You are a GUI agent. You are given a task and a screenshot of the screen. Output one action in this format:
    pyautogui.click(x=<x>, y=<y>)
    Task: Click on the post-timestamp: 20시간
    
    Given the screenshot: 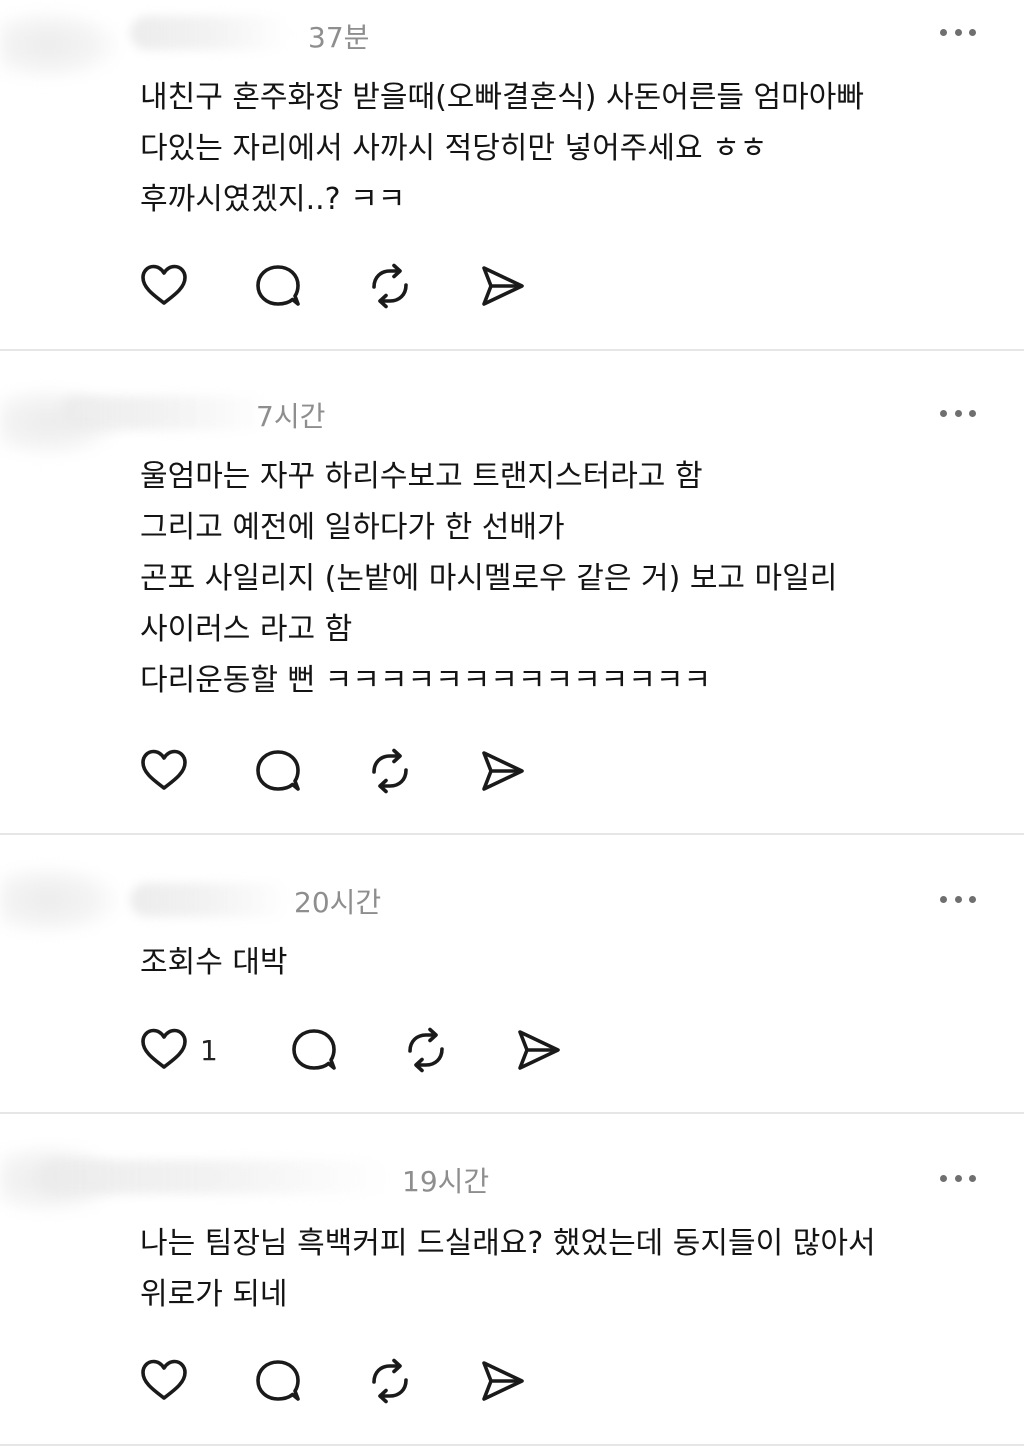 What is the action you would take?
    pyautogui.click(x=338, y=902)
    